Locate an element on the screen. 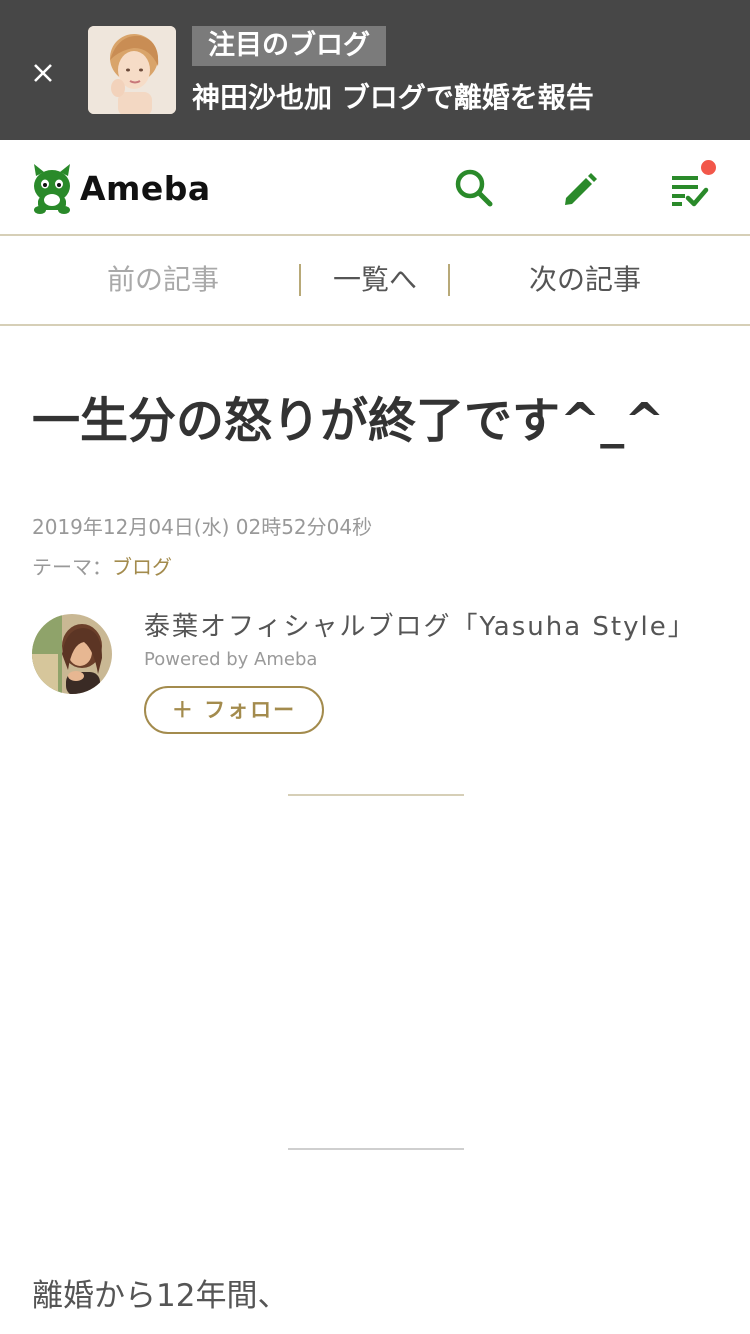 The width and height of the screenshot is (750, 1334). ad-divider-bottom is located at coordinates (376, 1149).